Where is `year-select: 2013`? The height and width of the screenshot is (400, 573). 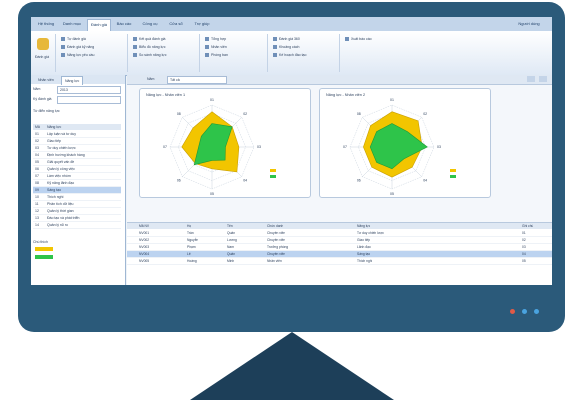 year-select: 2013 is located at coordinates (89, 90).